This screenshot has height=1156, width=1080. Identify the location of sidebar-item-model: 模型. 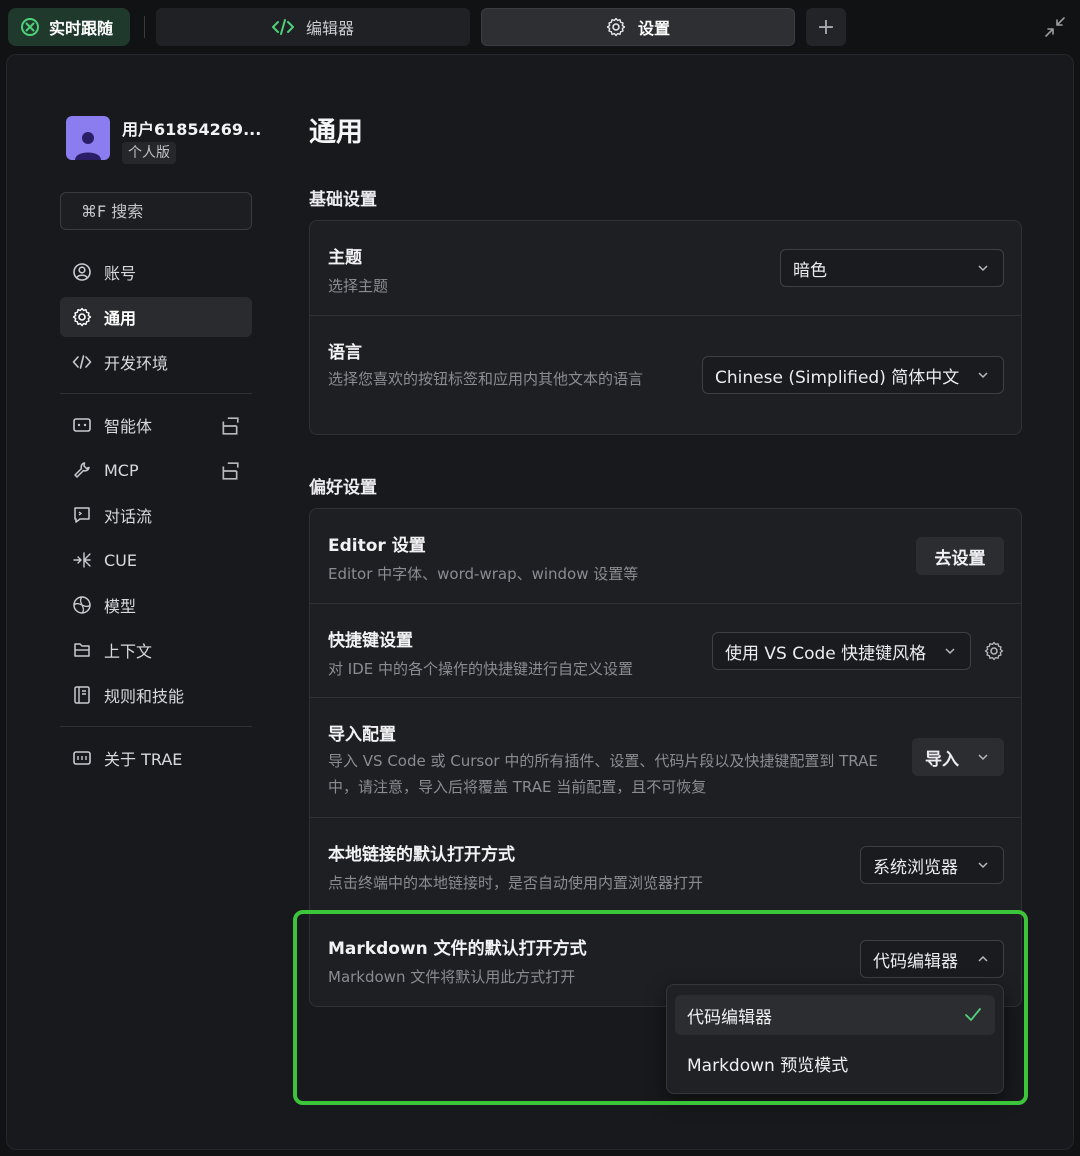
(156, 605).